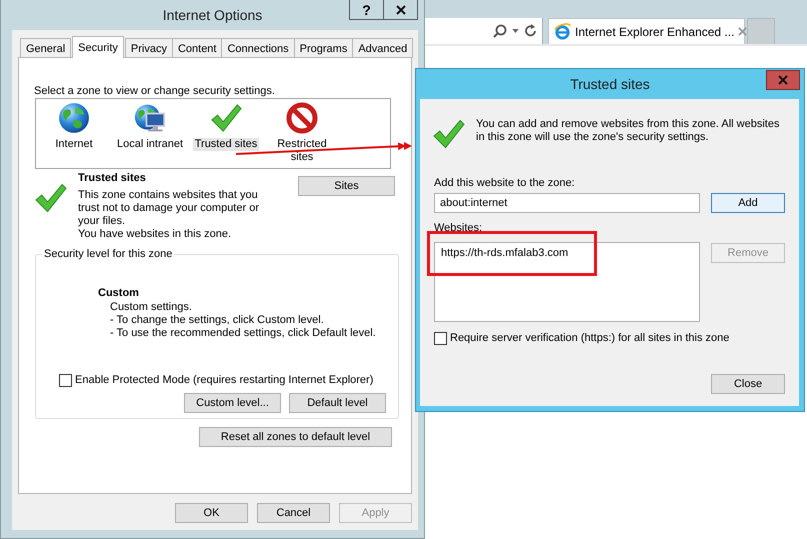 The height and width of the screenshot is (539, 807). Describe the element at coordinates (211, 513) in the screenshot. I see `dialog-button: OK` at that location.